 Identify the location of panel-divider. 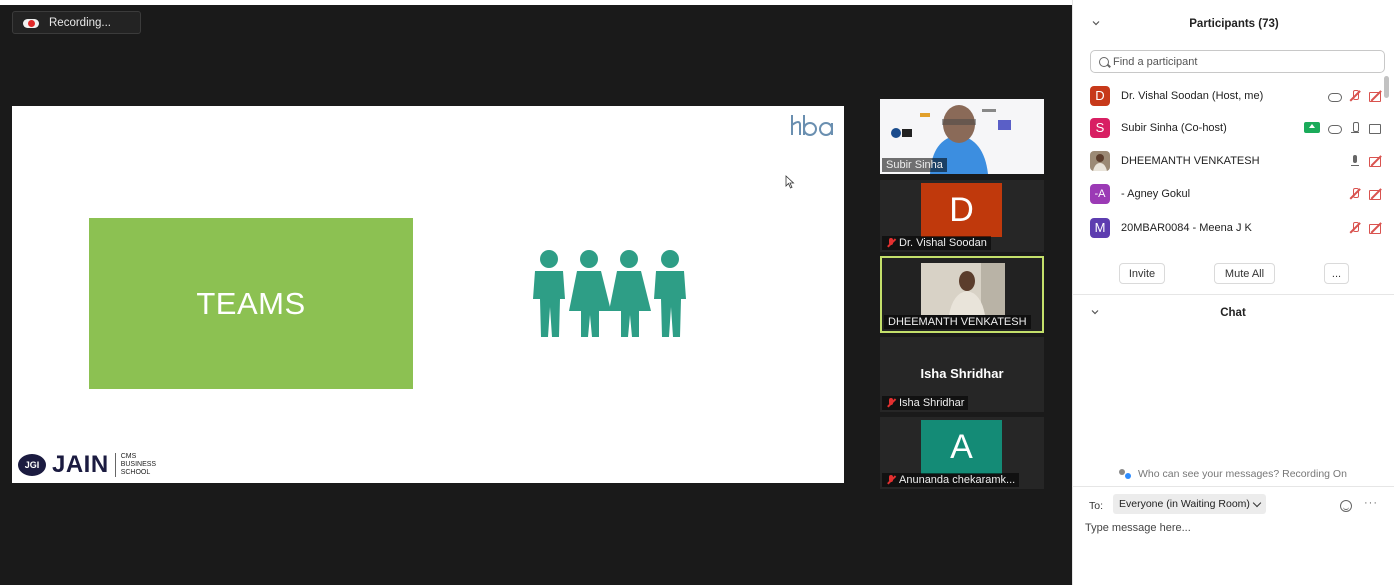
(1233, 294).